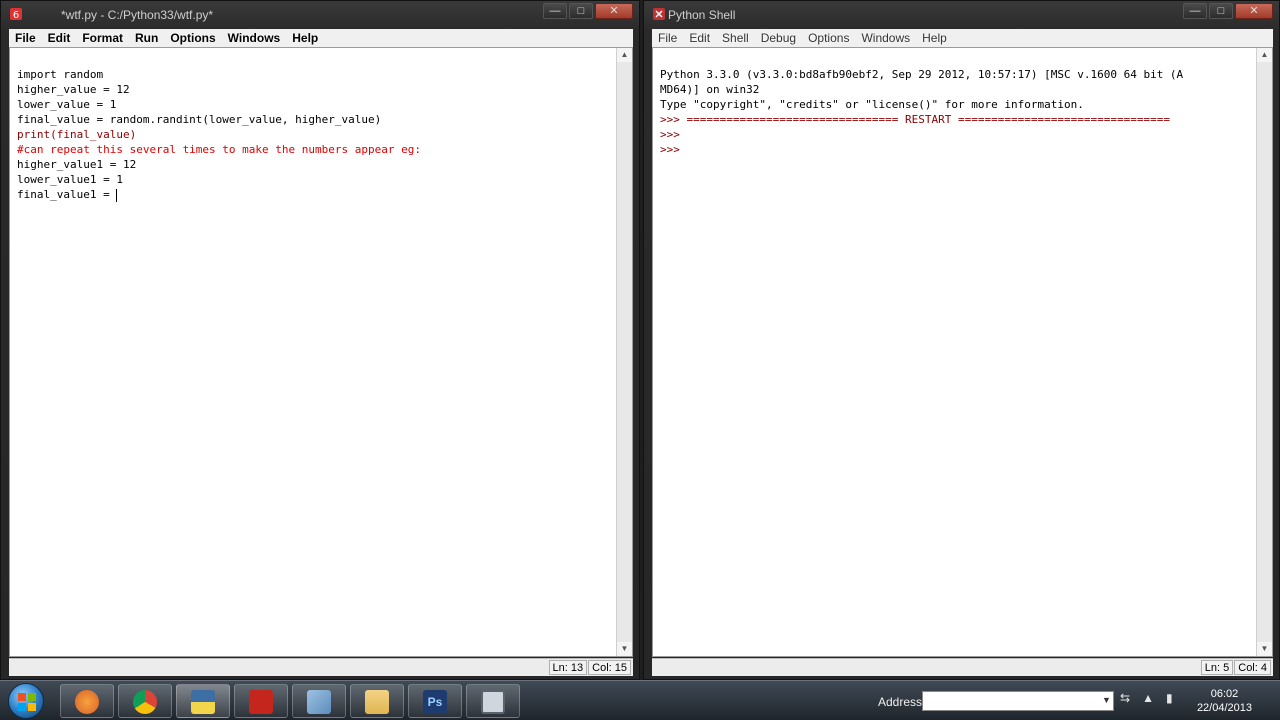 This screenshot has width=1280, height=720. I want to click on code-line-current: final_value1 =, so click(315, 194).